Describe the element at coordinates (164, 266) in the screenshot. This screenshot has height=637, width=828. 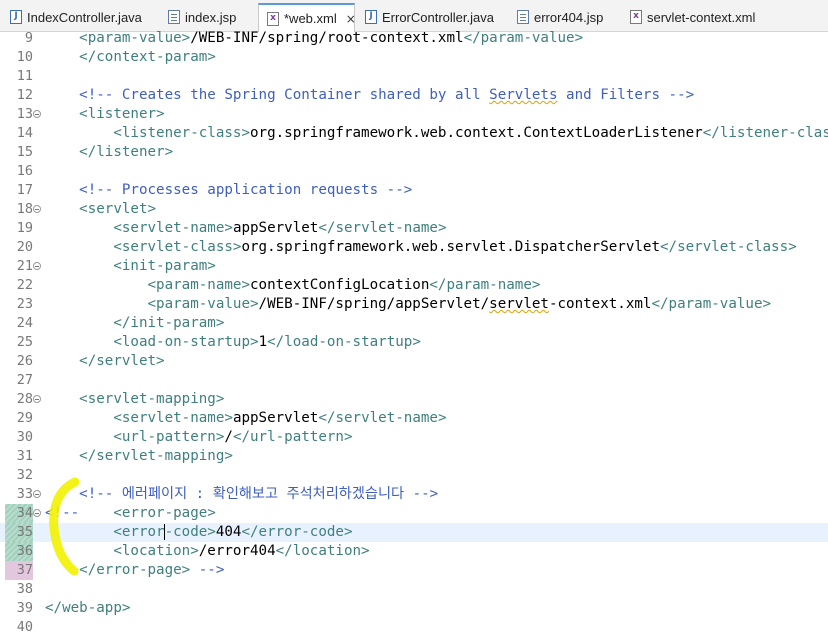
I see `xml-tag-token: <init-param>` at that location.